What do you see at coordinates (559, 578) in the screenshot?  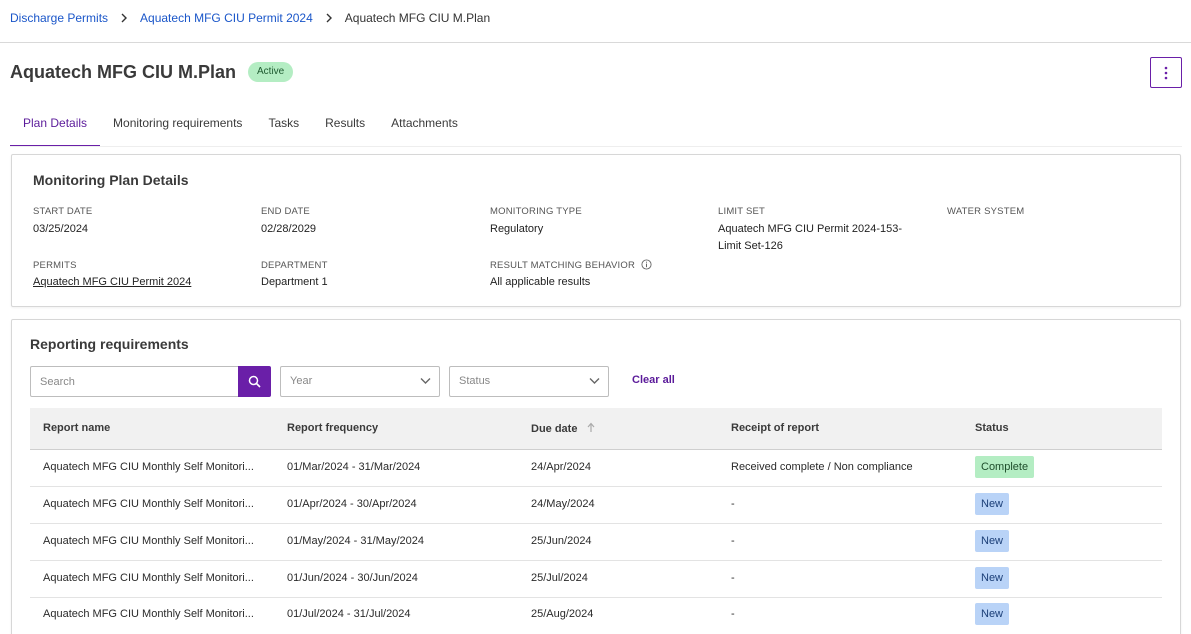 I see `due-date-cell: 25/Jul/2024` at bounding box center [559, 578].